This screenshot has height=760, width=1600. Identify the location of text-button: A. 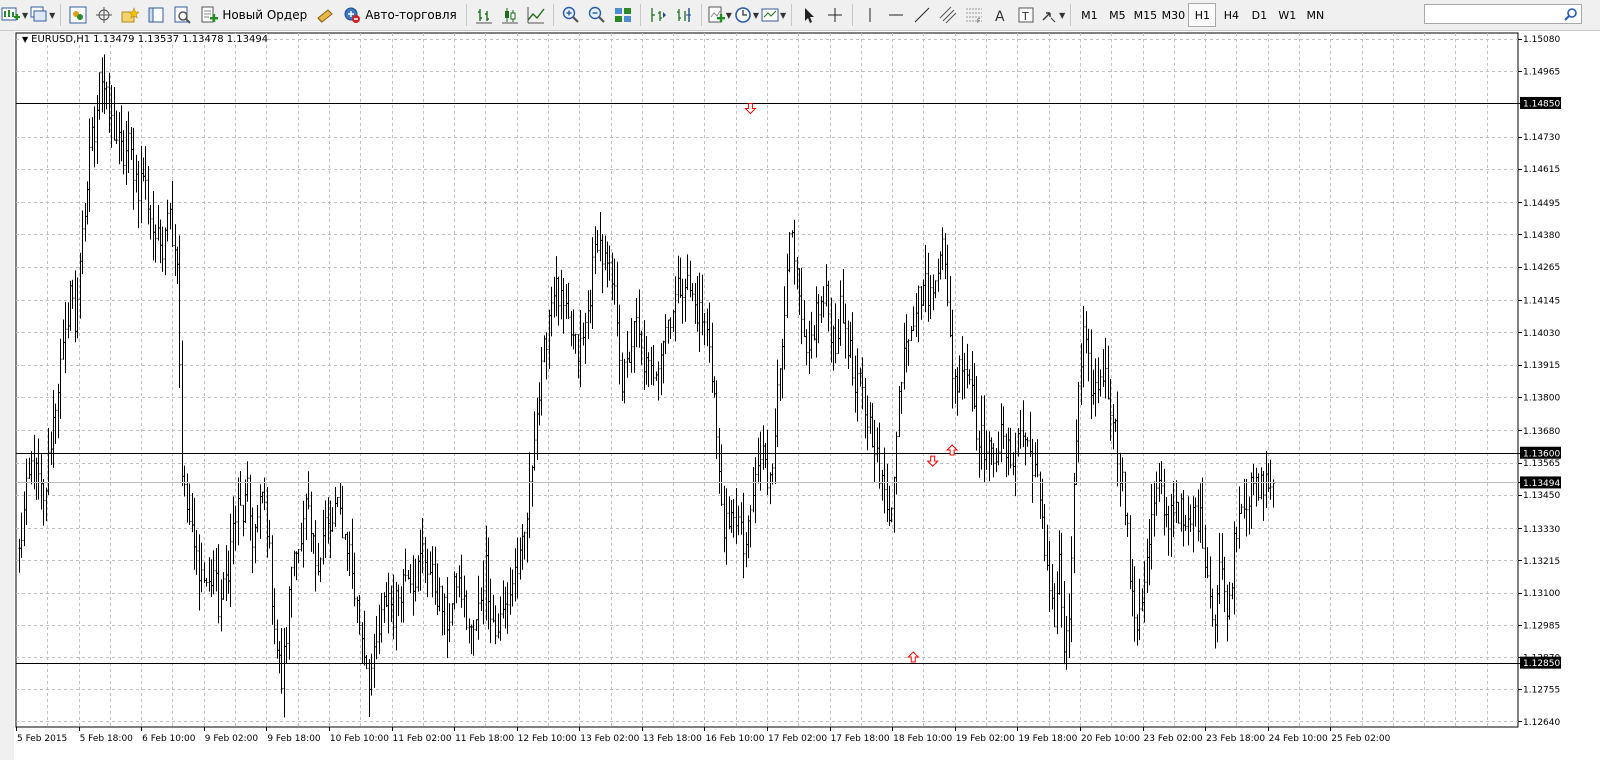
(1000, 15).